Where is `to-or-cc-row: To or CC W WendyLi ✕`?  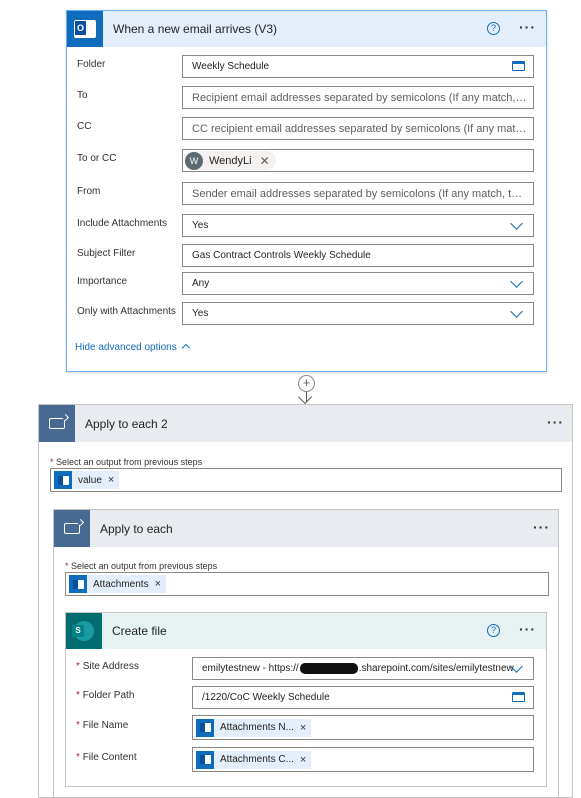 to-or-cc-row: To or CC W WendyLi ✕ is located at coordinates (305, 160).